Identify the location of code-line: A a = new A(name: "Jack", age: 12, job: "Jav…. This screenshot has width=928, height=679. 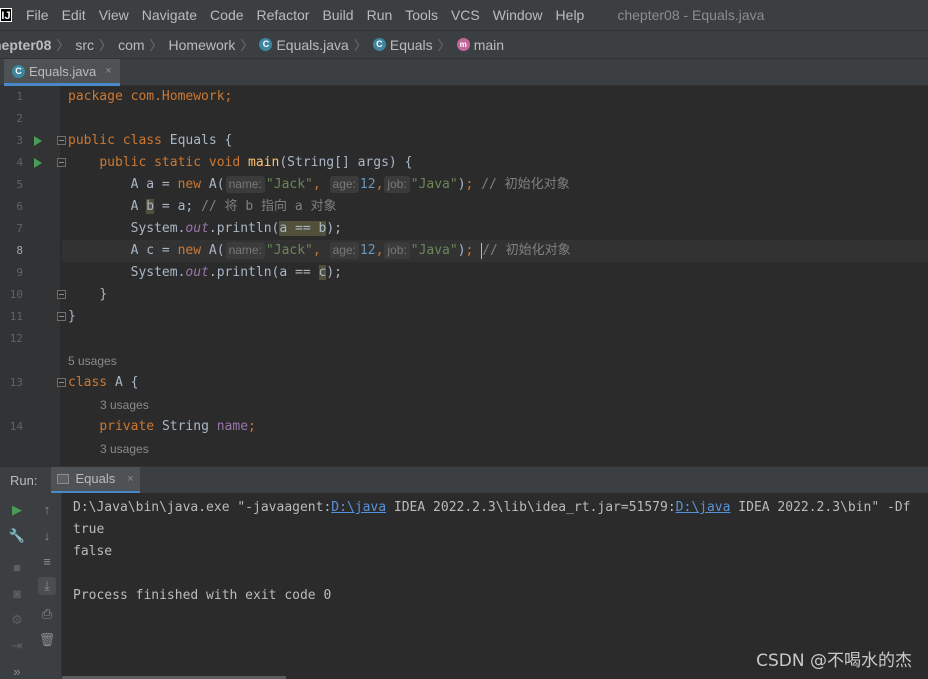
(350, 184).